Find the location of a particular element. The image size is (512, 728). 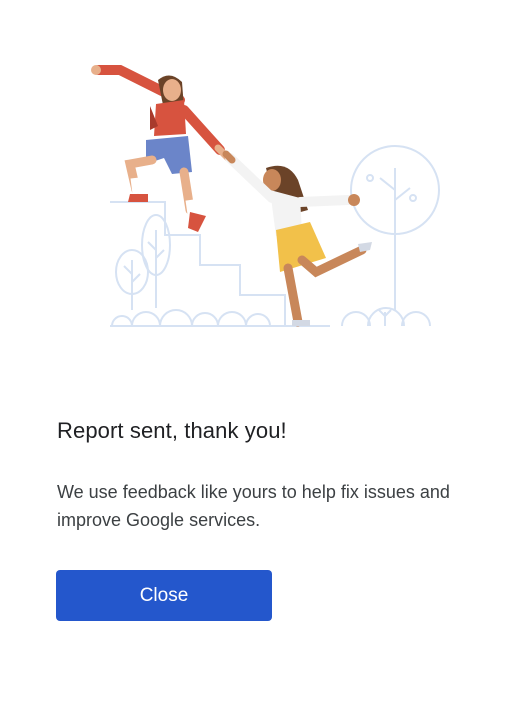

bushes-right is located at coordinates (386, 317).